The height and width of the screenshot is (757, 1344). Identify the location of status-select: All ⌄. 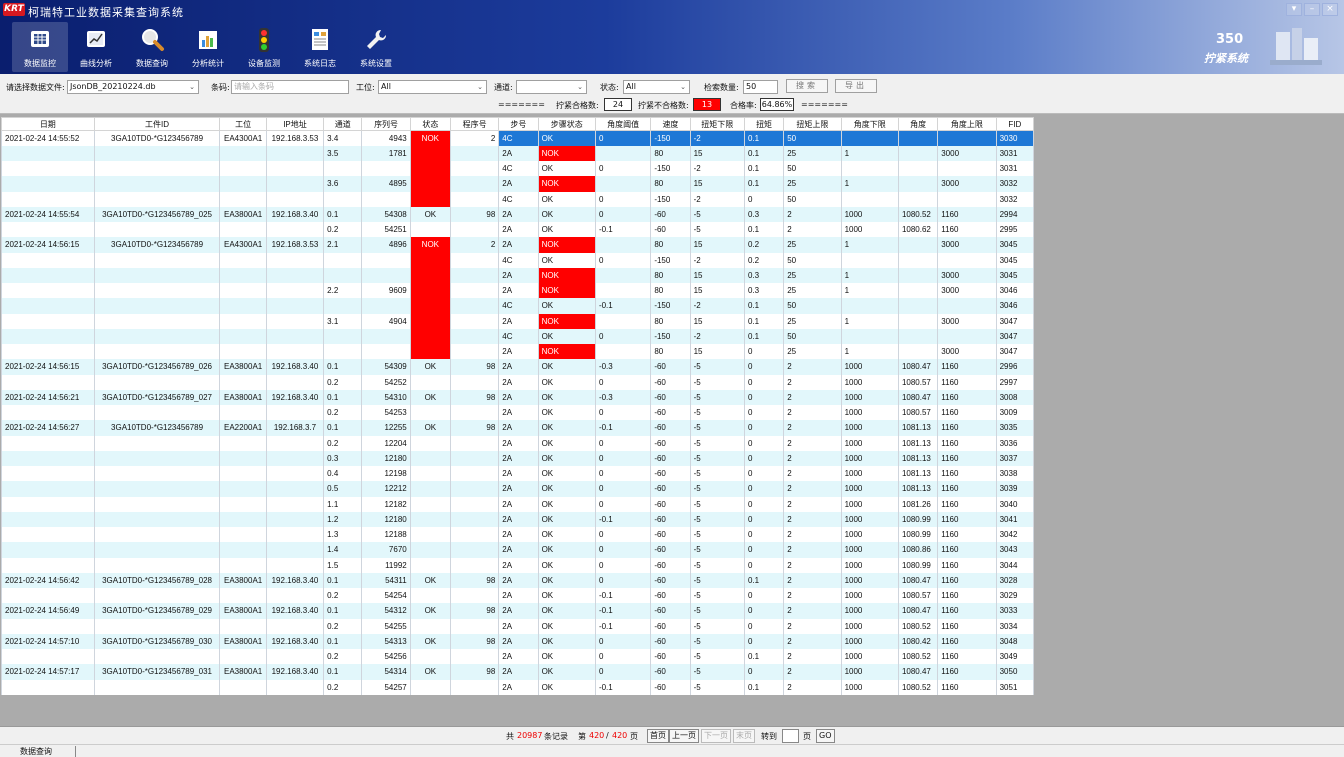
(656, 87).